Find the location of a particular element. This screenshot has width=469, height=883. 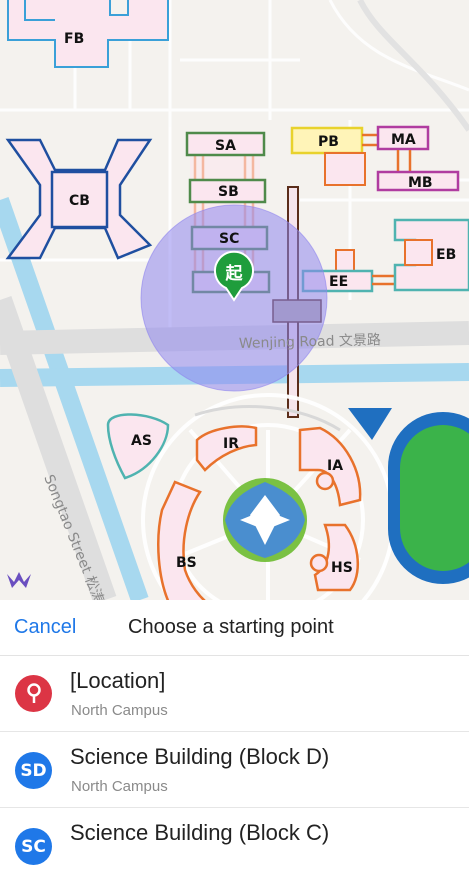

label-sa: SA is located at coordinates (225, 146).